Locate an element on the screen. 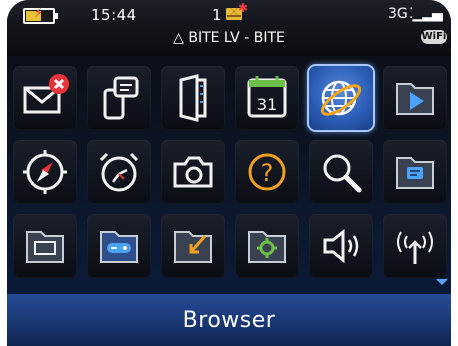 The height and width of the screenshot is (346, 458). messages-icon is located at coordinates (45, 98).